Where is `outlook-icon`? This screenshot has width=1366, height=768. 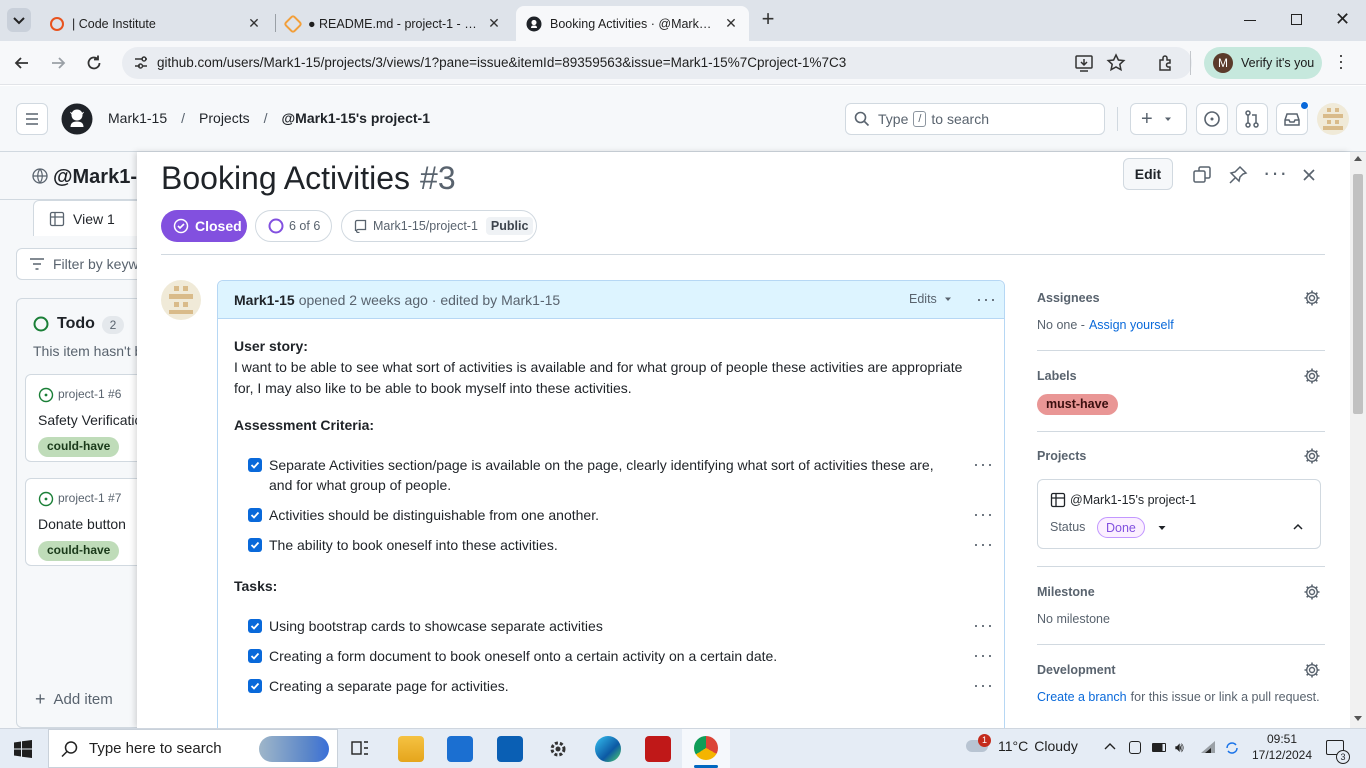 outlook-icon is located at coordinates (510, 749).